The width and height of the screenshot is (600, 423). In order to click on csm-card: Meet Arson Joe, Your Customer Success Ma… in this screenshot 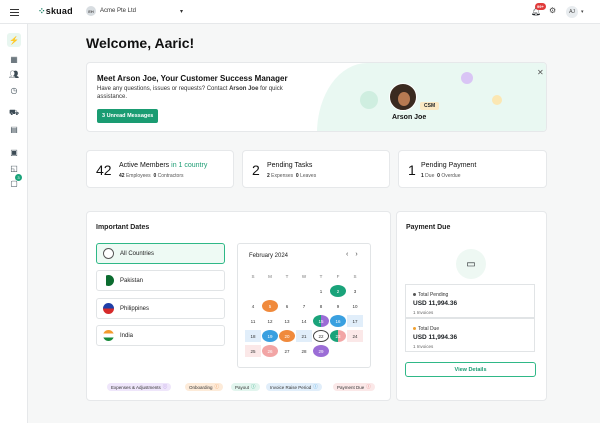, I will do `click(316, 97)`.